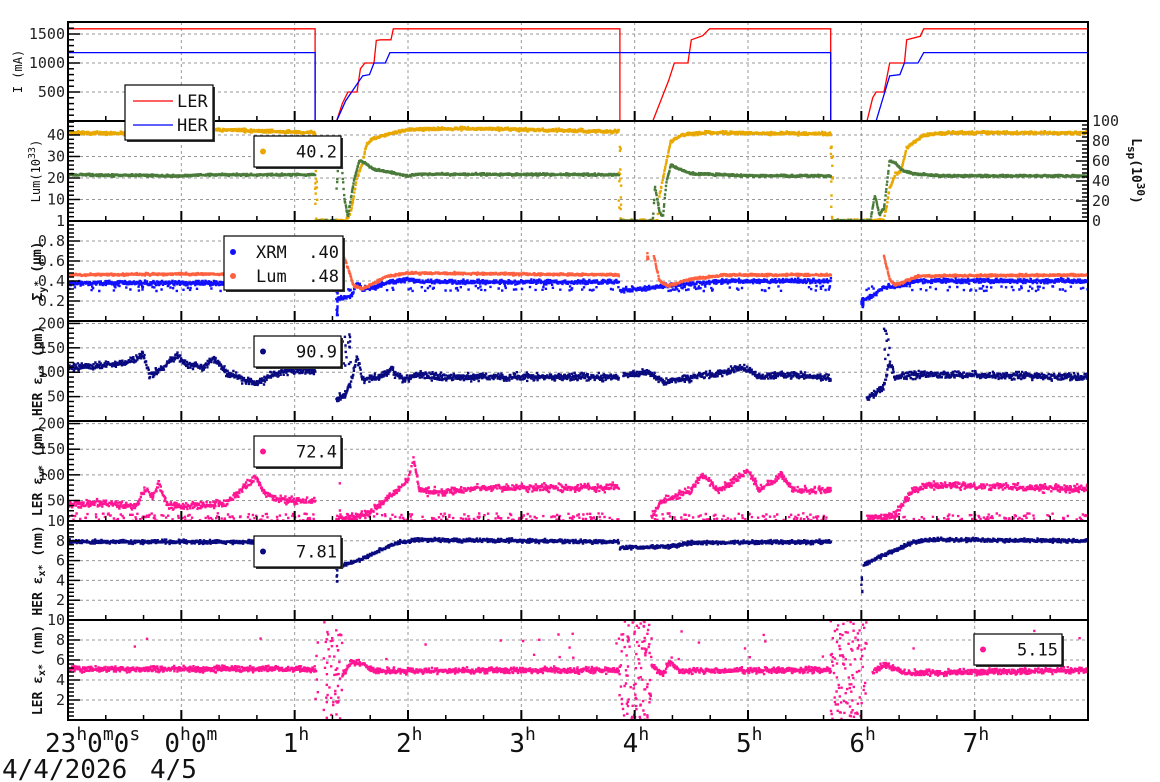  Describe the element at coordinates (37, 260) in the screenshot. I see `y-axis-label-part: (μm)` at that location.